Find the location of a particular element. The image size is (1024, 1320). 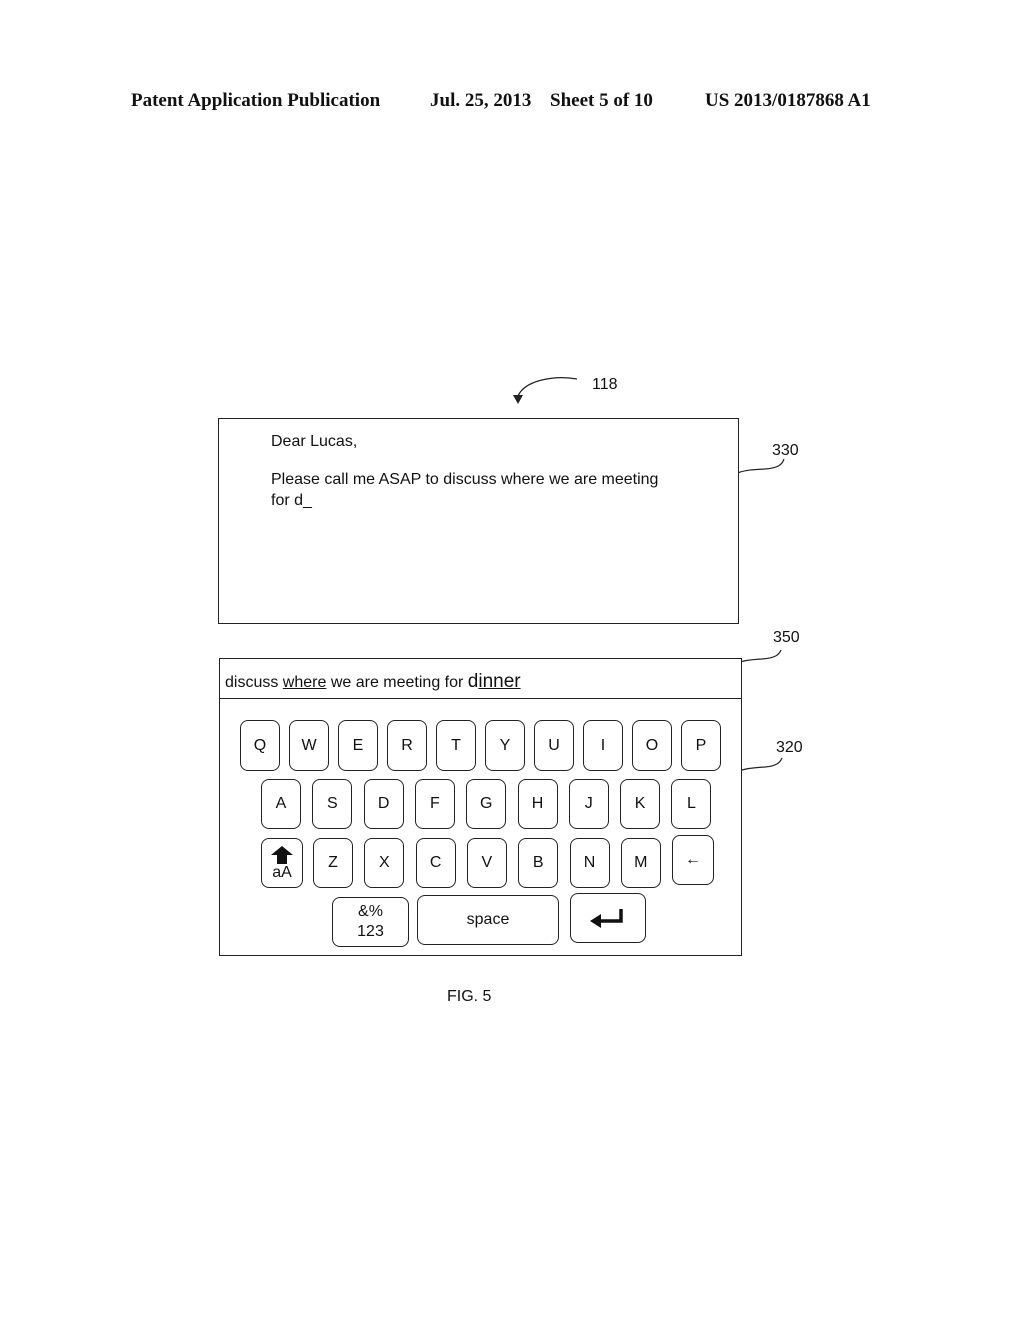

suggestion-word-plain: discuss is located at coordinates (254, 682).